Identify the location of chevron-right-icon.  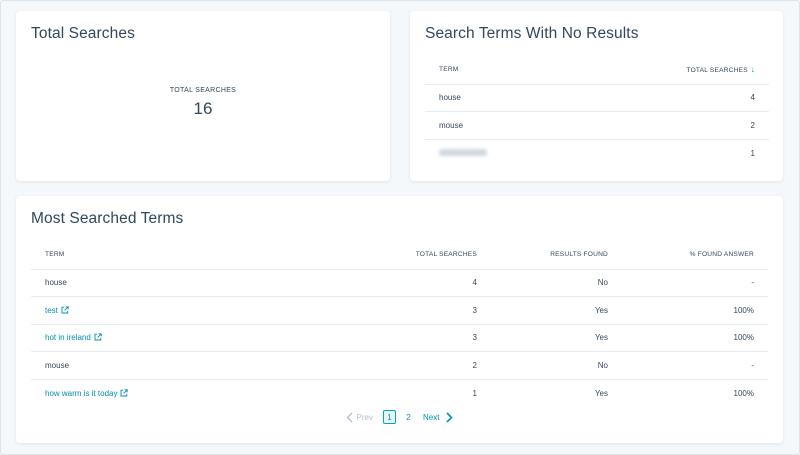
(450, 417).